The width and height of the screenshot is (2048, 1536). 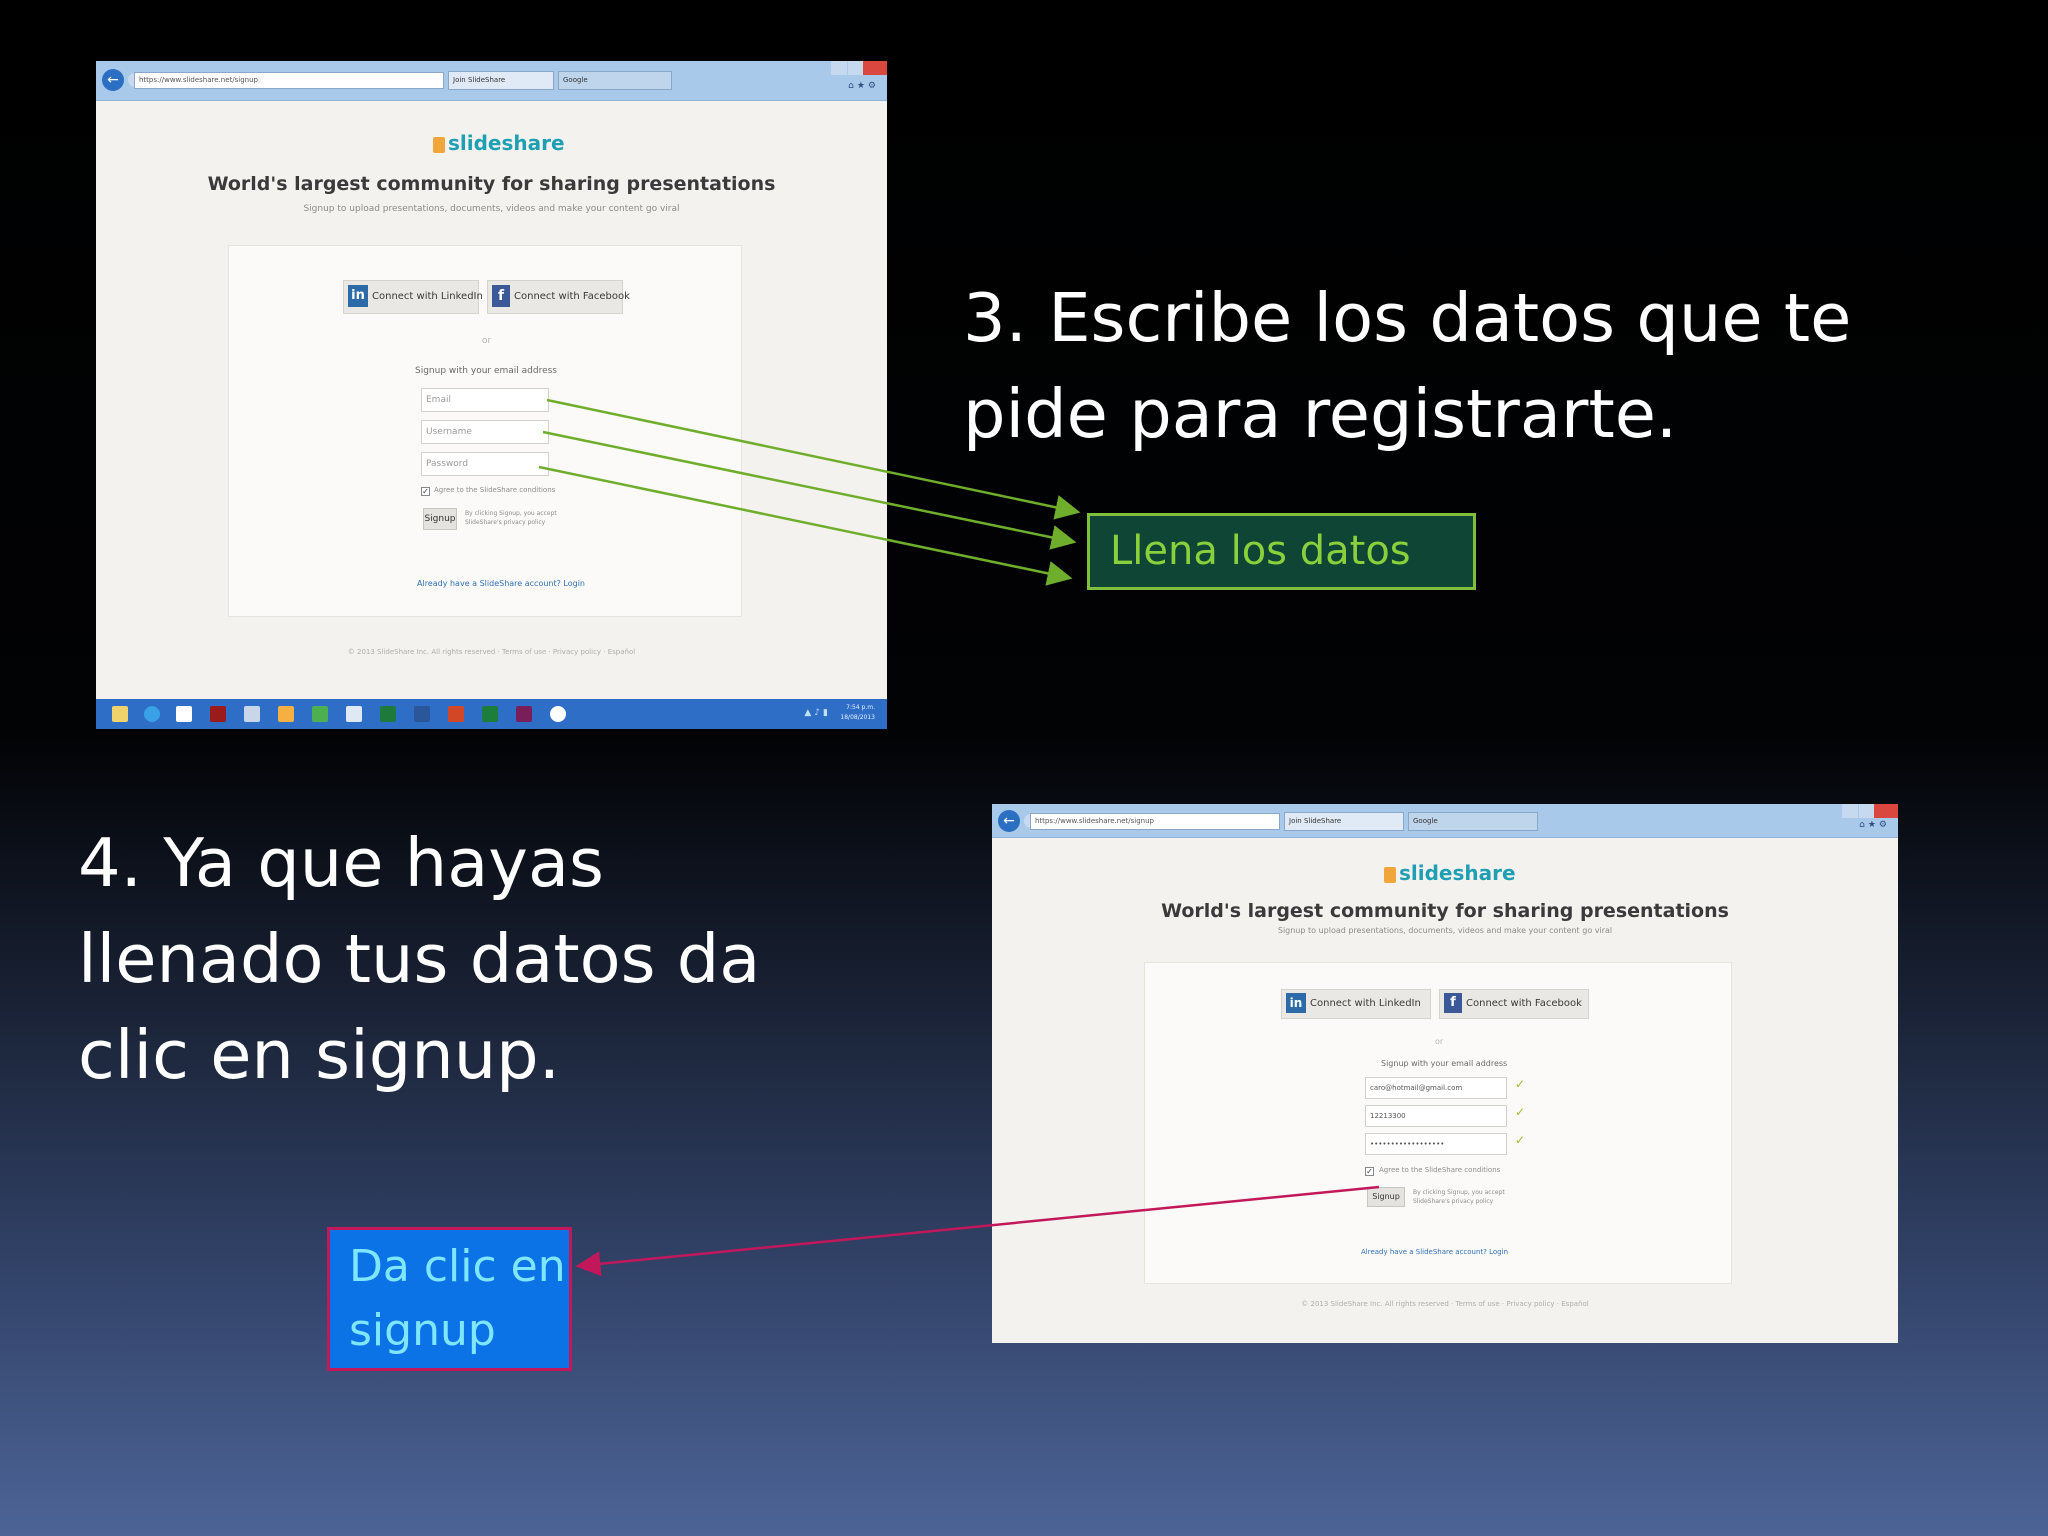 What do you see at coordinates (805, 525) in the screenshot?
I see `arrow-password-to-callout` at bounding box center [805, 525].